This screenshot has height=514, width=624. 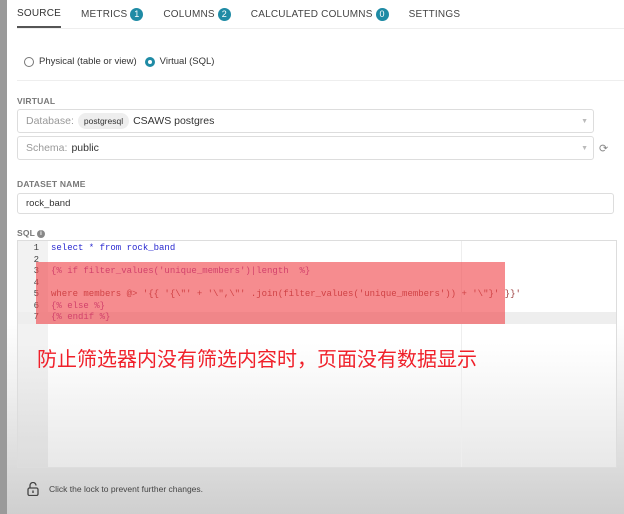 I want to click on radio-virtual-label: Virtual (SQL), so click(x=187, y=61).